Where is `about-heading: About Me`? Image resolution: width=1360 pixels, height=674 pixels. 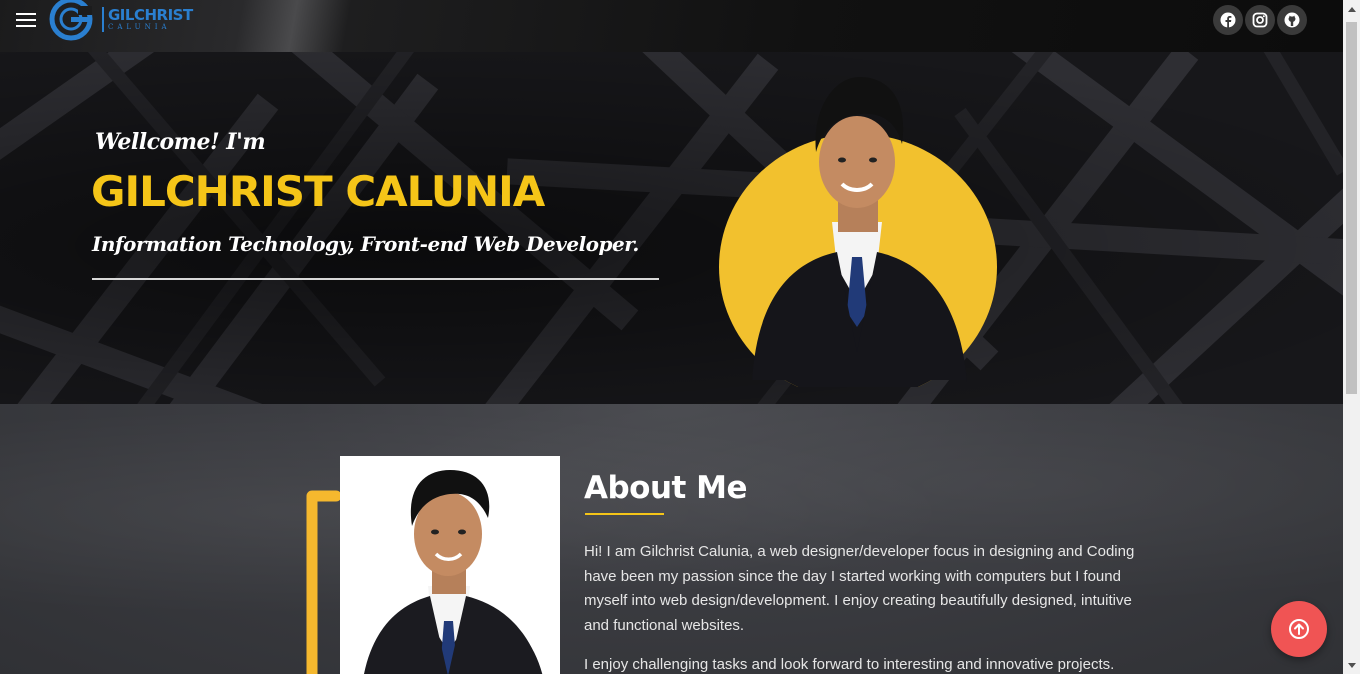
about-heading: About Me is located at coordinates (666, 488).